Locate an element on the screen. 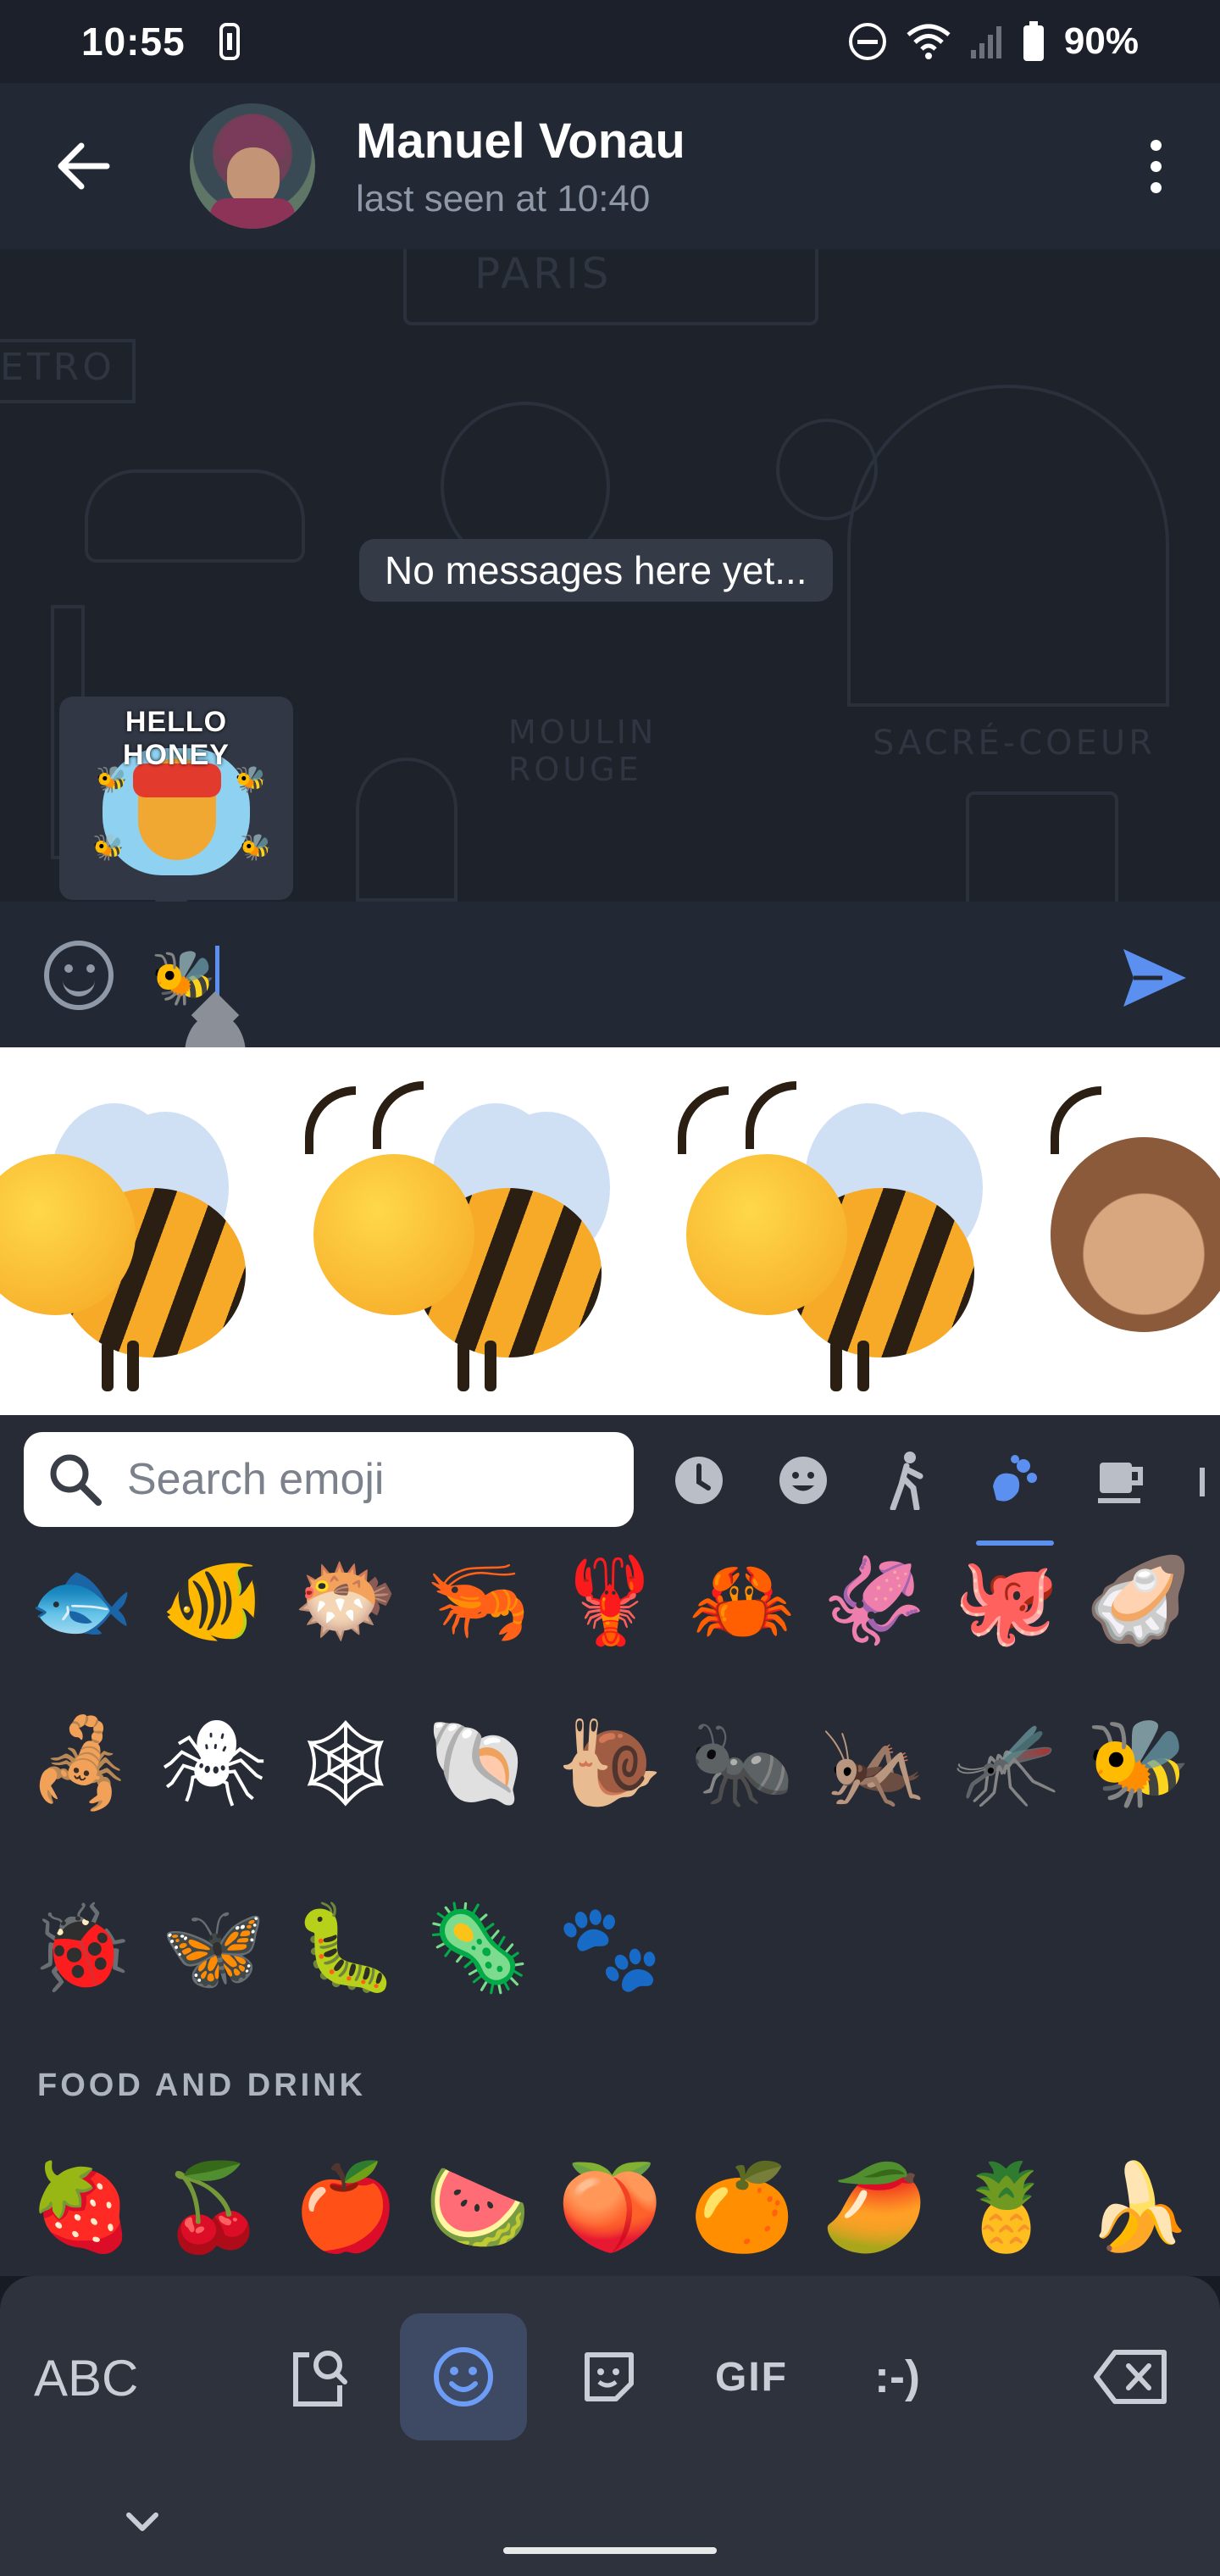  emoji-toggle-button is located at coordinates (79, 975).